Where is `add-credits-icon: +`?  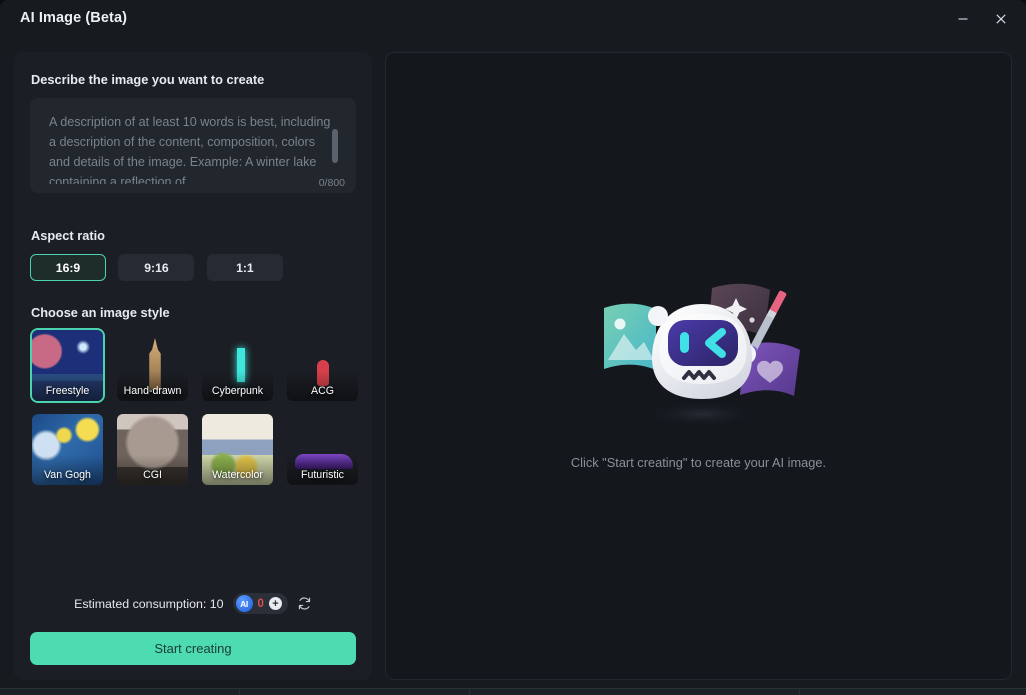
add-credits-icon: + is located at coordinates (275, 603).